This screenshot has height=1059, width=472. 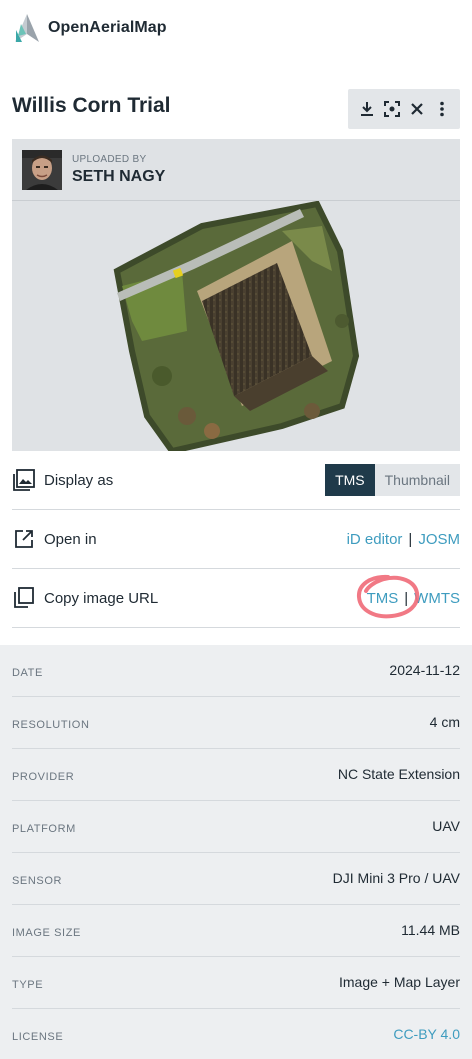 I want to click on openaerialmap-logo-icon, so click(x=27, y=28).